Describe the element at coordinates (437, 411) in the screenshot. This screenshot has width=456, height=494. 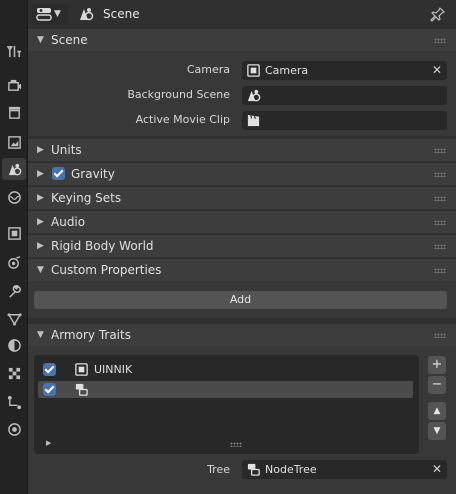
I see `move-up-button: ▲` at that location.